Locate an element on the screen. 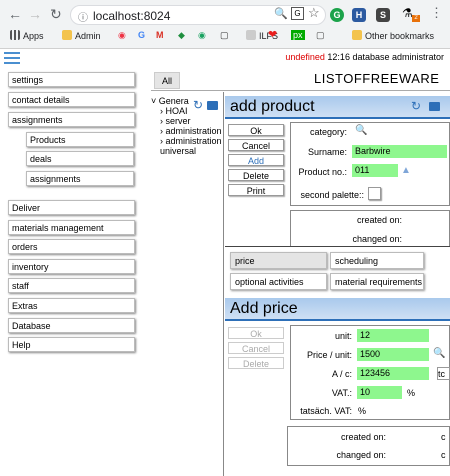 This screenshot has width=450, height=476. unit-label: unit: is located at coordinates (343, 336).